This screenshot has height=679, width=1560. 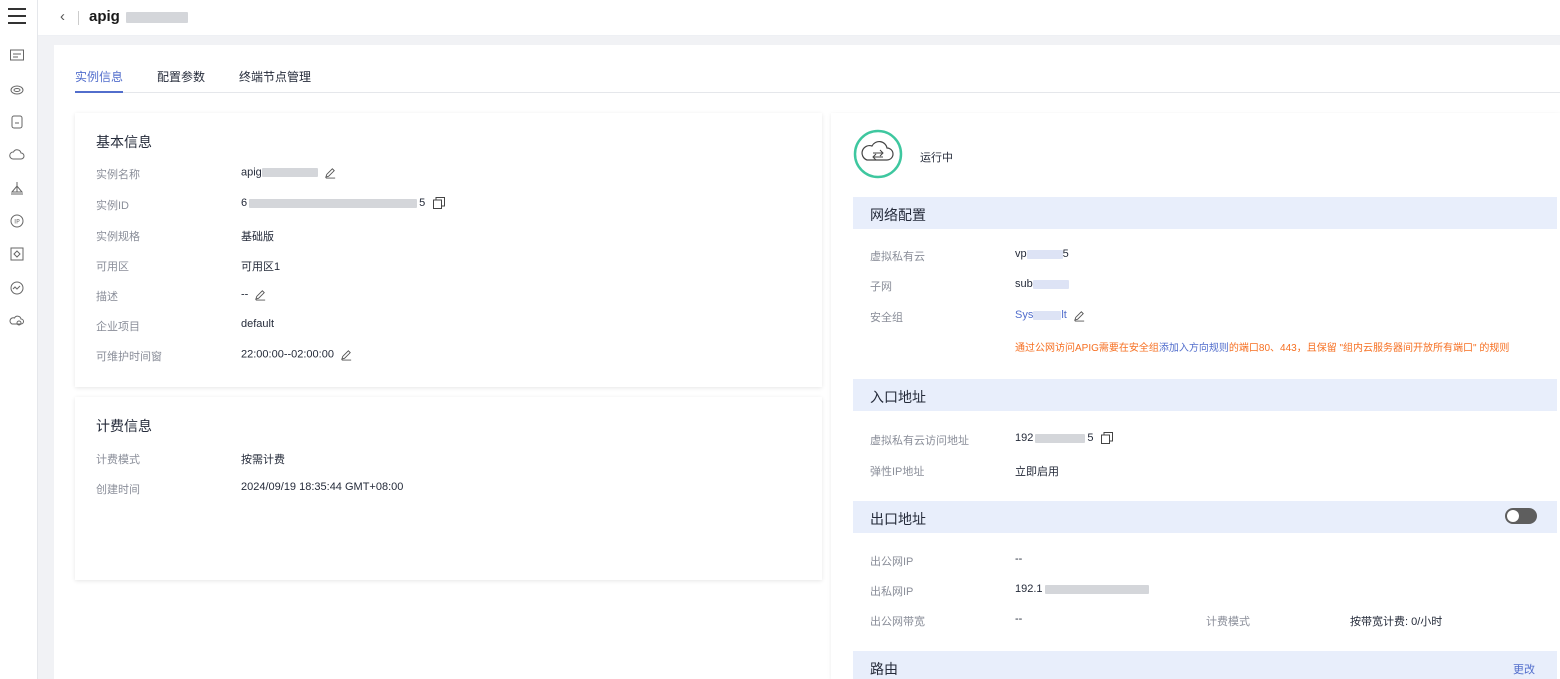 I want to click on tab-instance-info: 实例信息, so click(x=99, y=80).